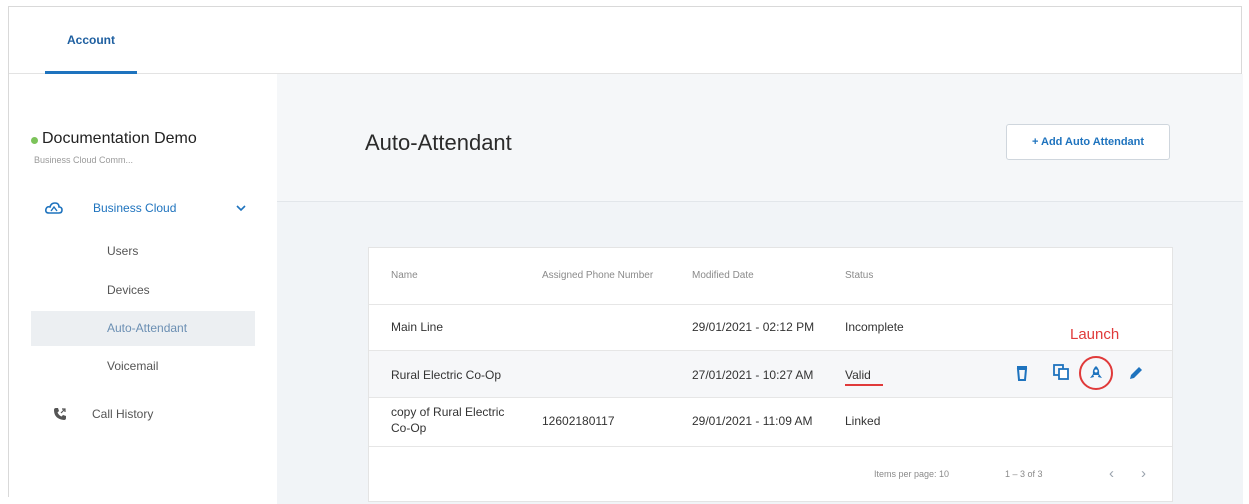 The width and height of the screenshot is (1249, 504). What do you see at coordinates (1022, 373) in the screenshot?
I see `trash-icon` at bounding box center [1022, 373].